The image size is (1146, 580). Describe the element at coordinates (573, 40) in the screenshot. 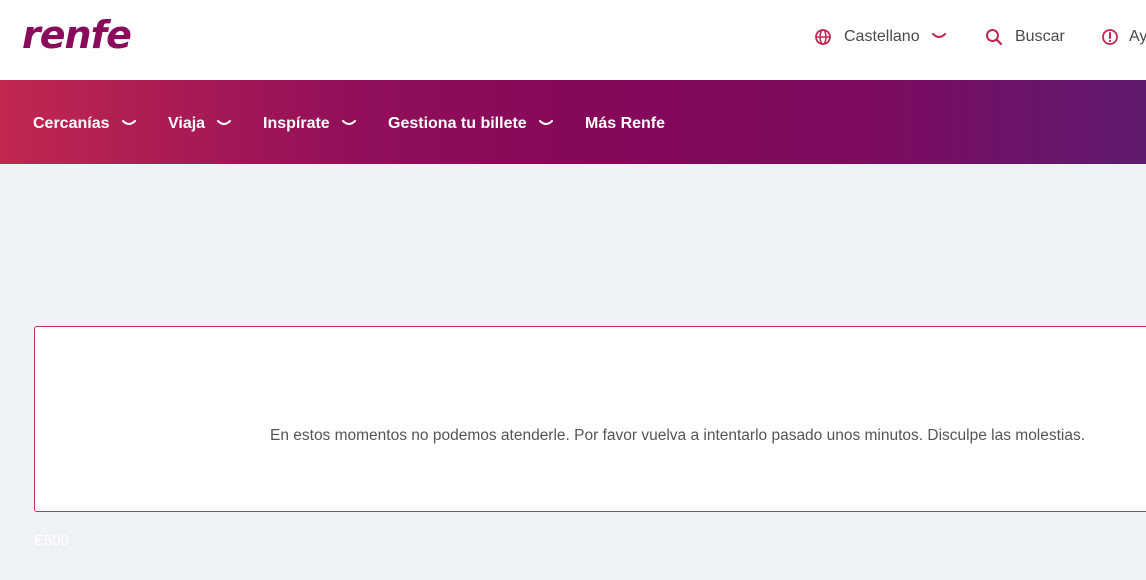

I see `site-header: renfe Castellano Buscar Ay` at that location.